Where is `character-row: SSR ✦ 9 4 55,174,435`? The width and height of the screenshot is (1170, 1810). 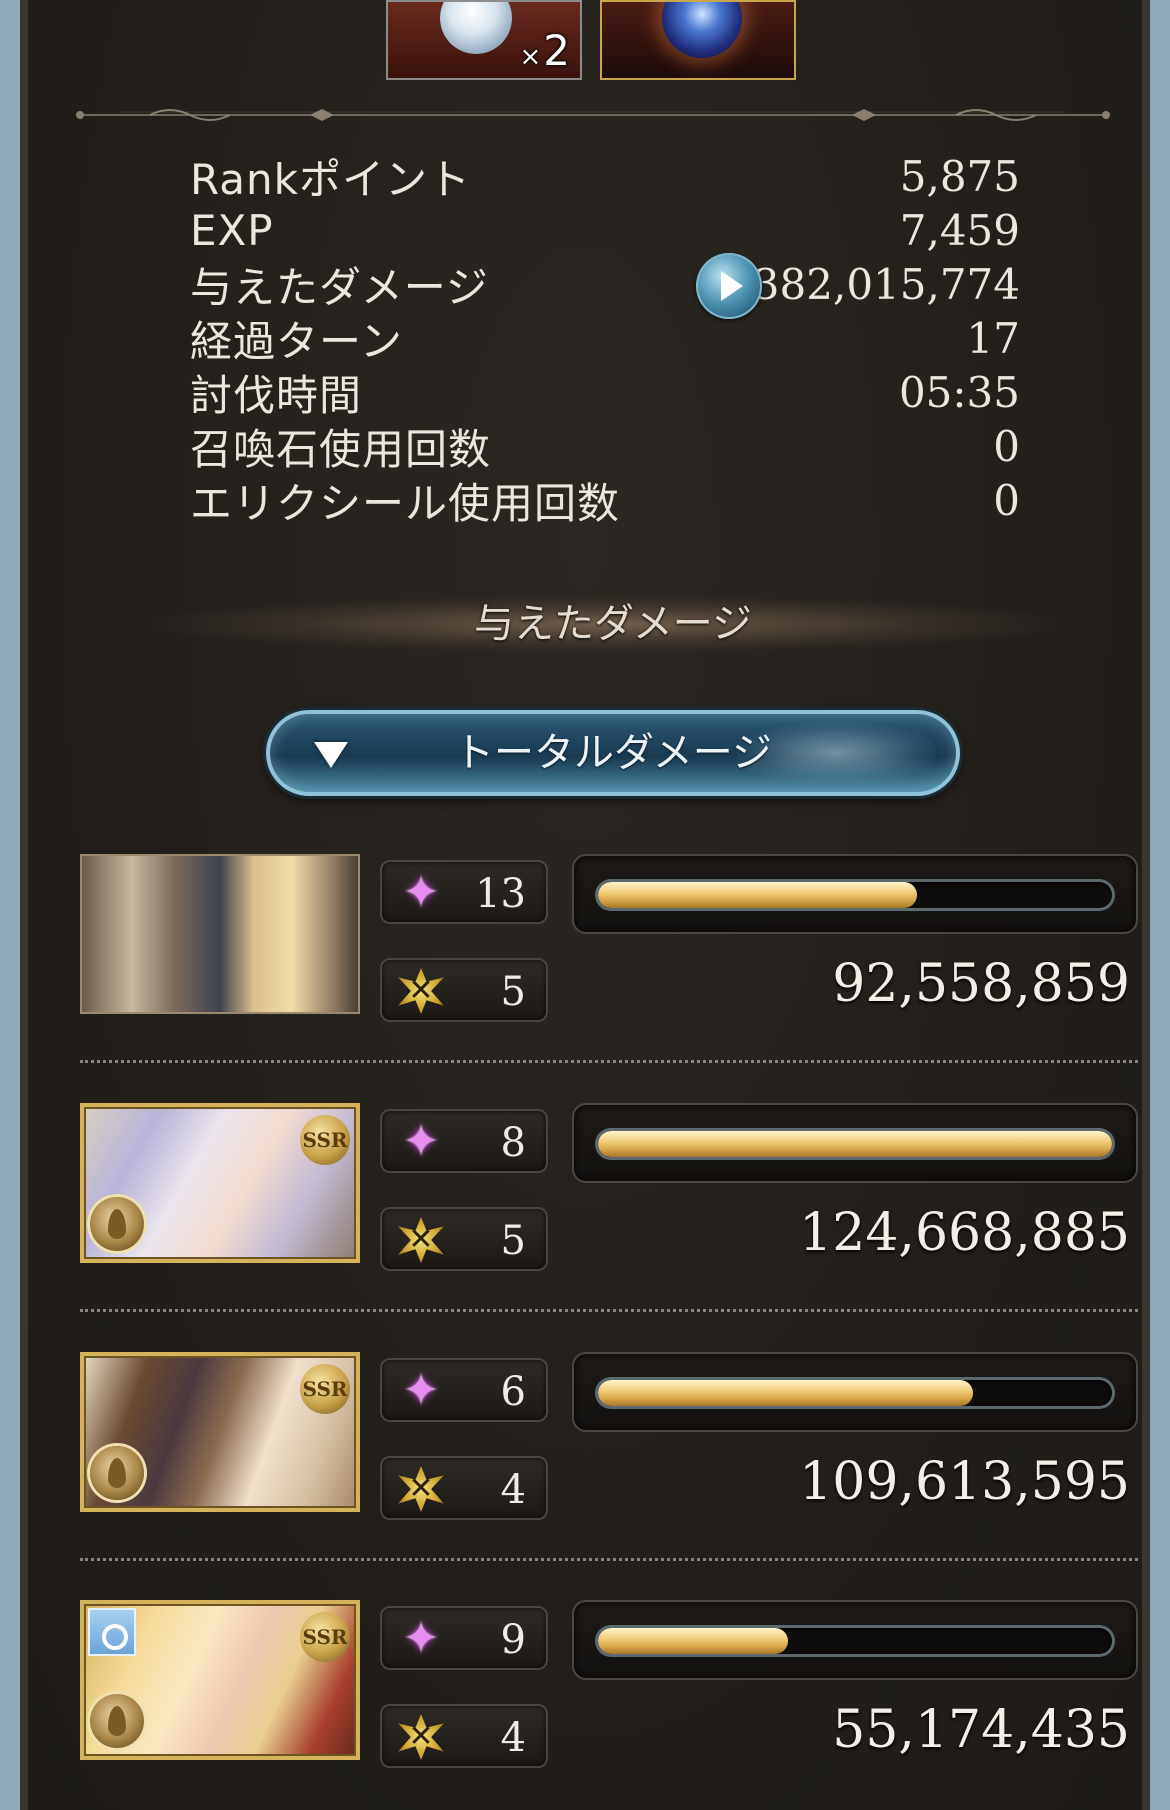 character-row: SSR ✦ 9 4 55,174,435 is located at coordinates (585, 1705).